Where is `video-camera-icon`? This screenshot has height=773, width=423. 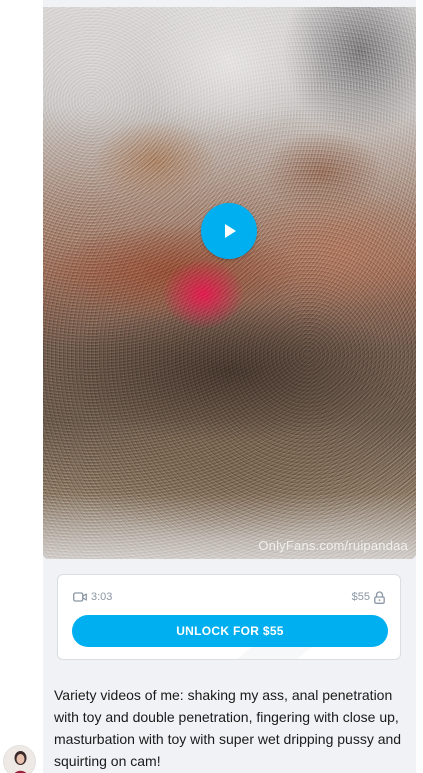
video-camera-icon is located at coordinates (80, 597).